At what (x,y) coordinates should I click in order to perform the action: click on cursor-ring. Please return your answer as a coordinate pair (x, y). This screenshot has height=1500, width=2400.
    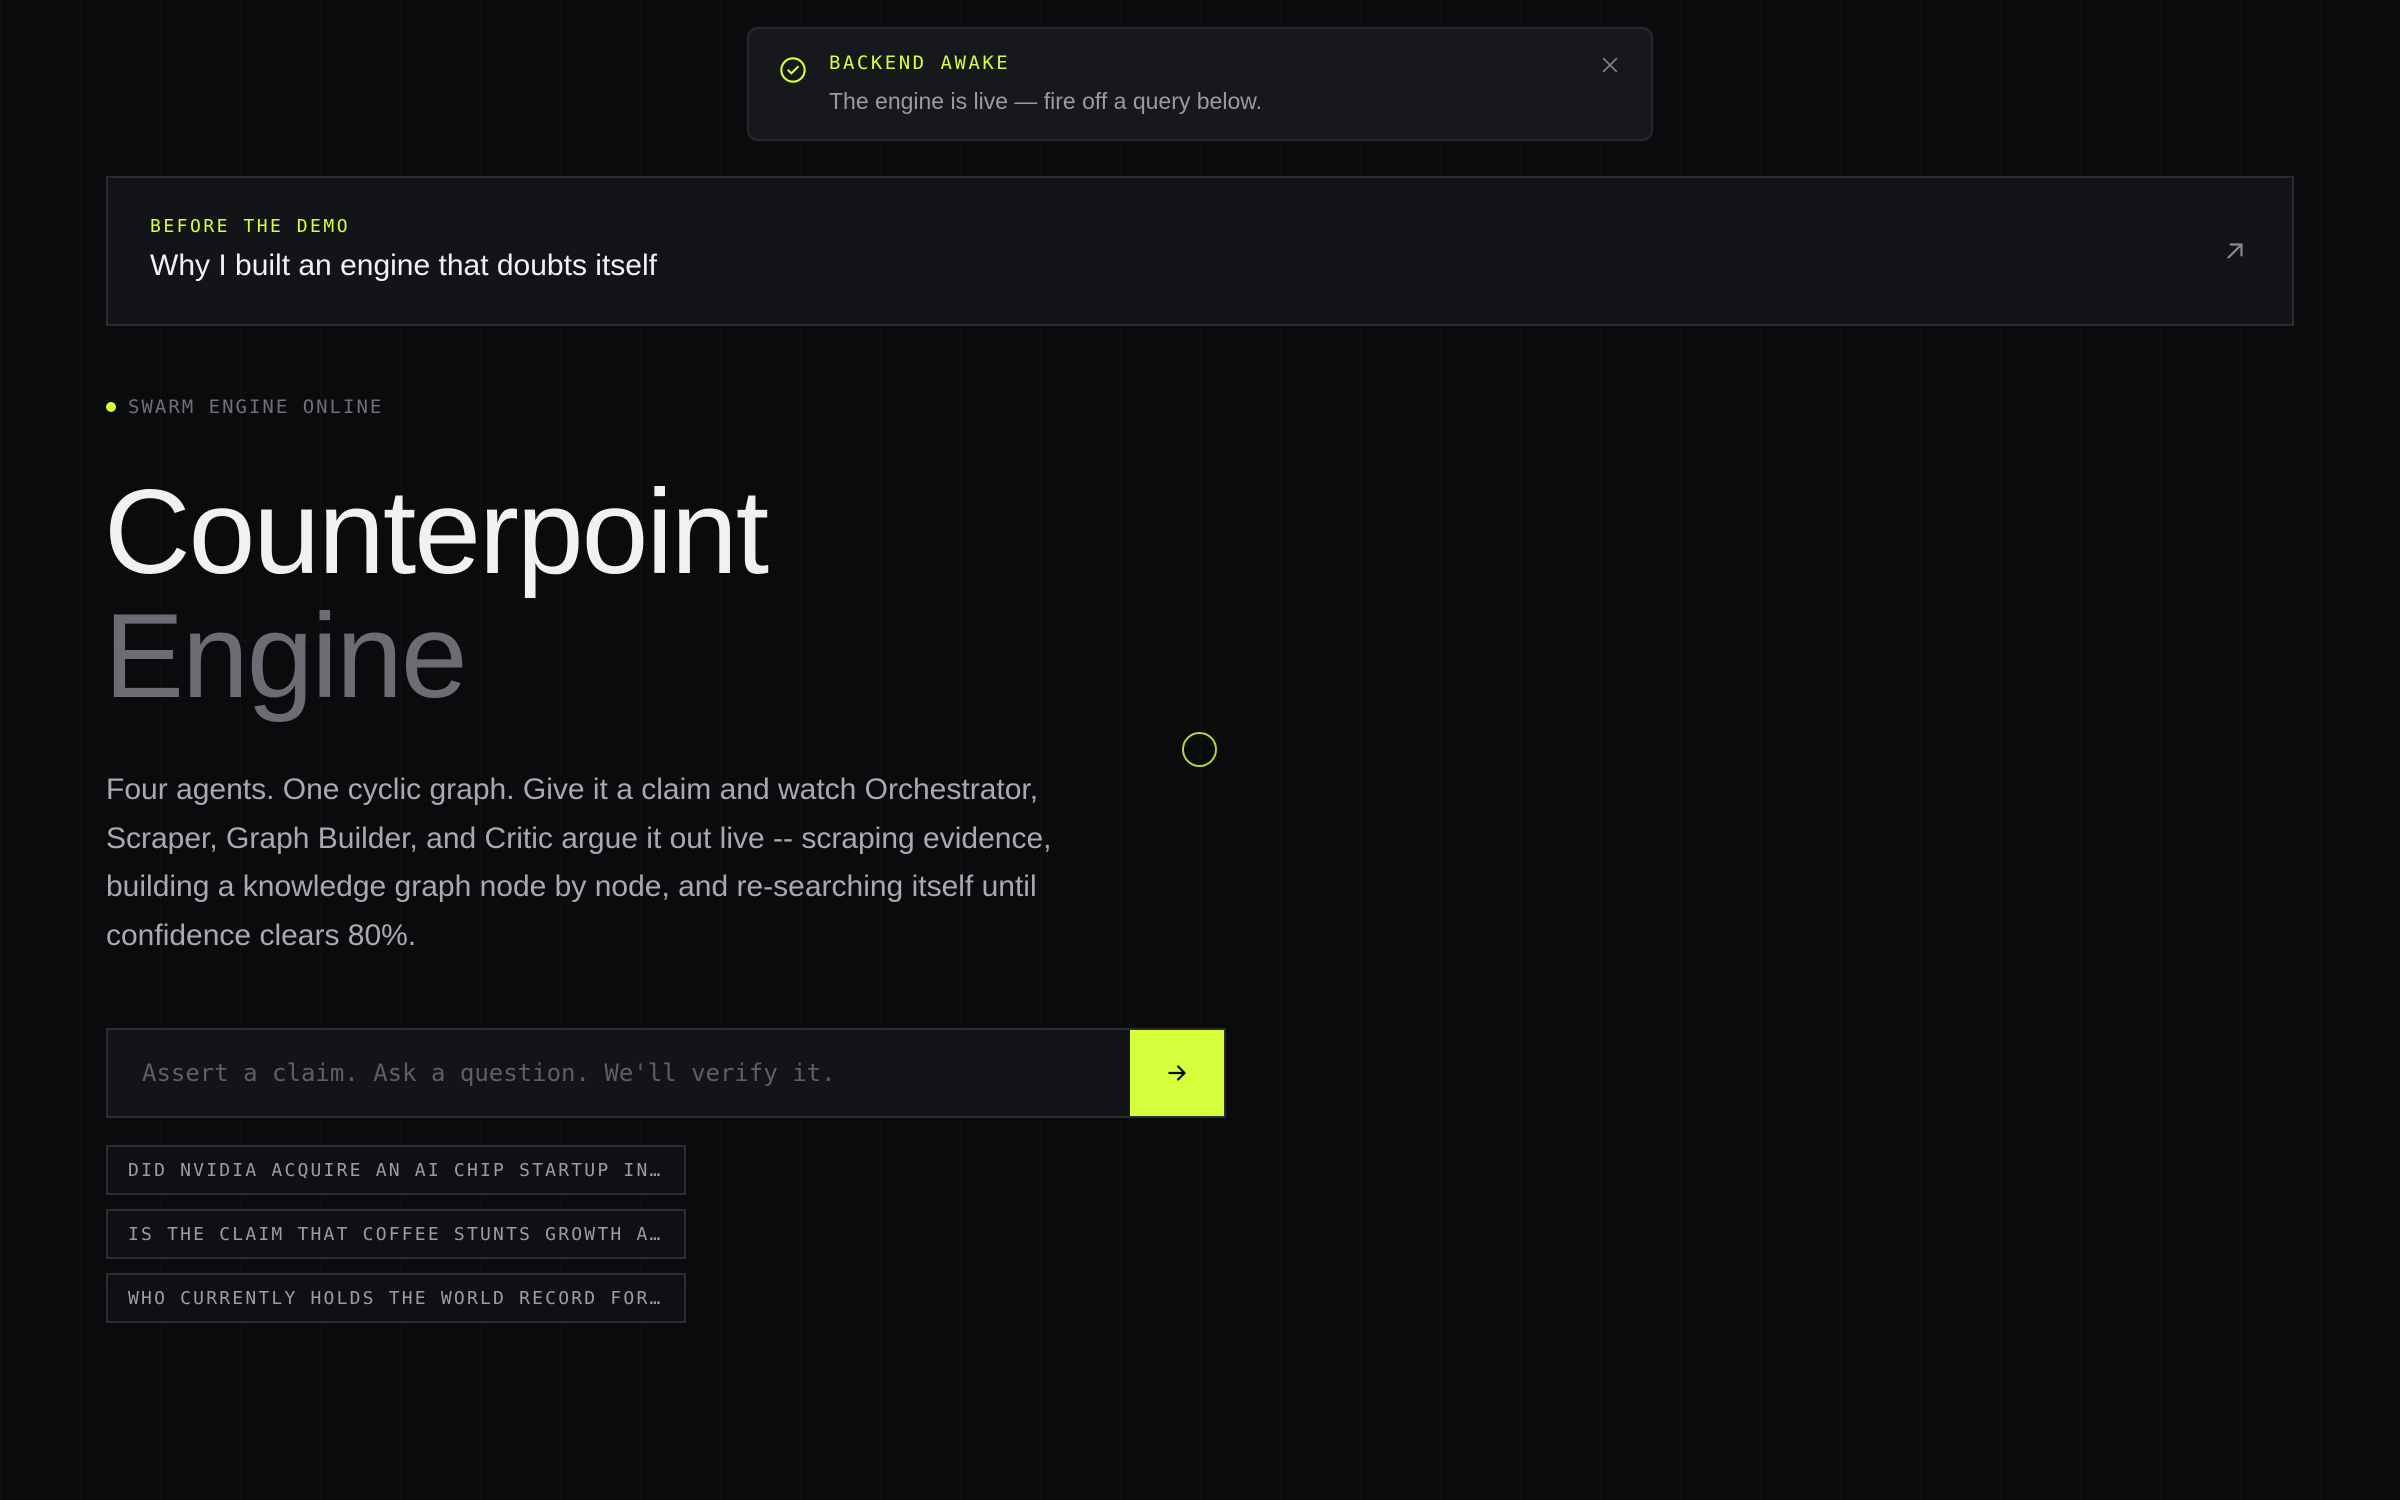
    Looking at the image, I should click on (1199, 749).